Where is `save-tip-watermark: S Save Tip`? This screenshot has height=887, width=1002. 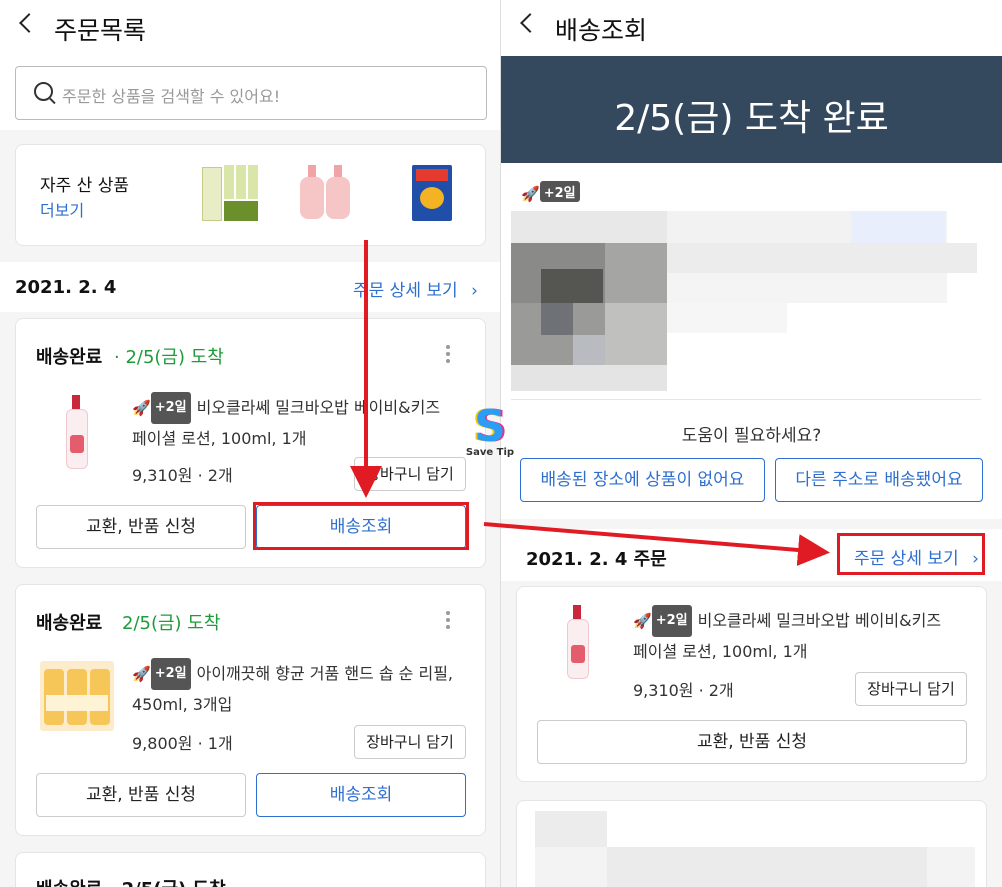
save-tip-watermark: S Save Tip is located at coordinates (490, 434).